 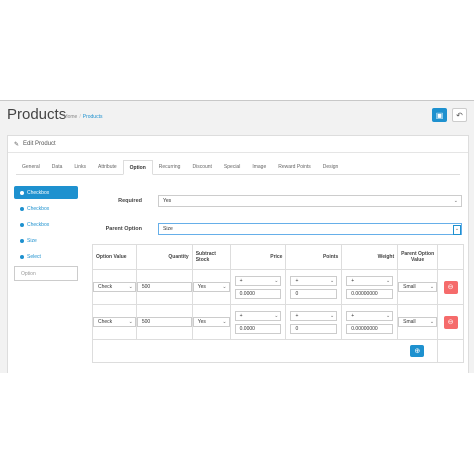 I want to click on tab-data: Data, so click(x=57, y=167).